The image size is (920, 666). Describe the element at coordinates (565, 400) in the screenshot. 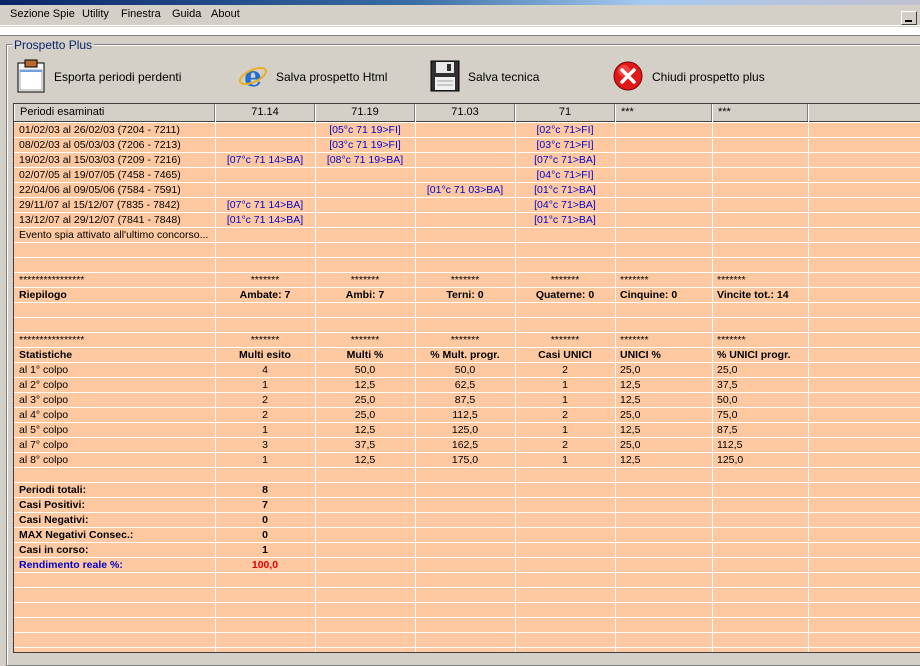

I see `data-cell: 1` at that location.